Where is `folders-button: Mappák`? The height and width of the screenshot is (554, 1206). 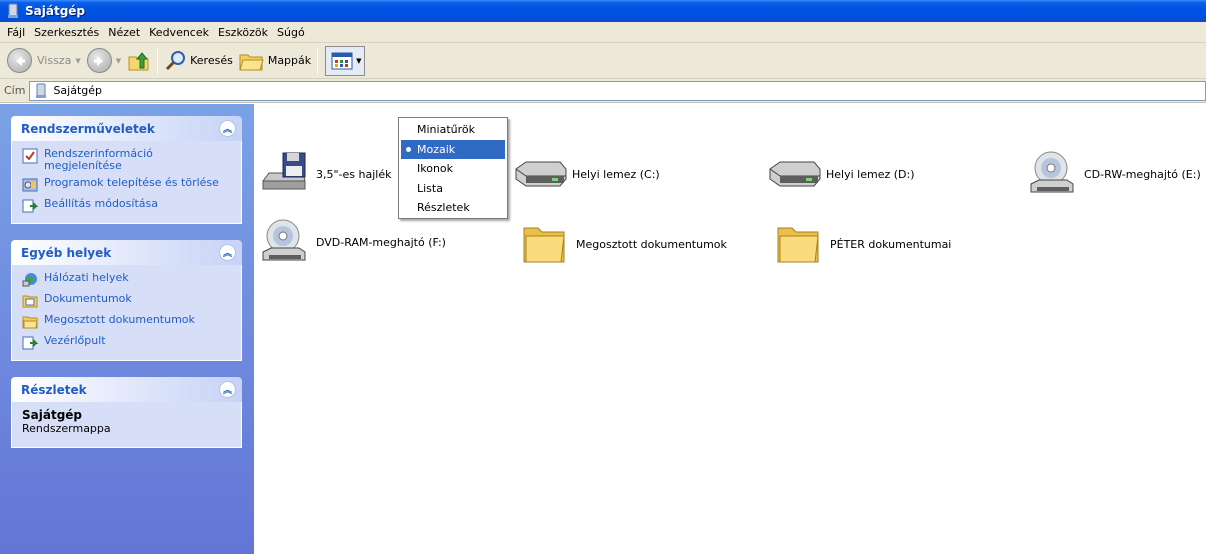
folders-button: Mappák is located at coordinates (275, 61).